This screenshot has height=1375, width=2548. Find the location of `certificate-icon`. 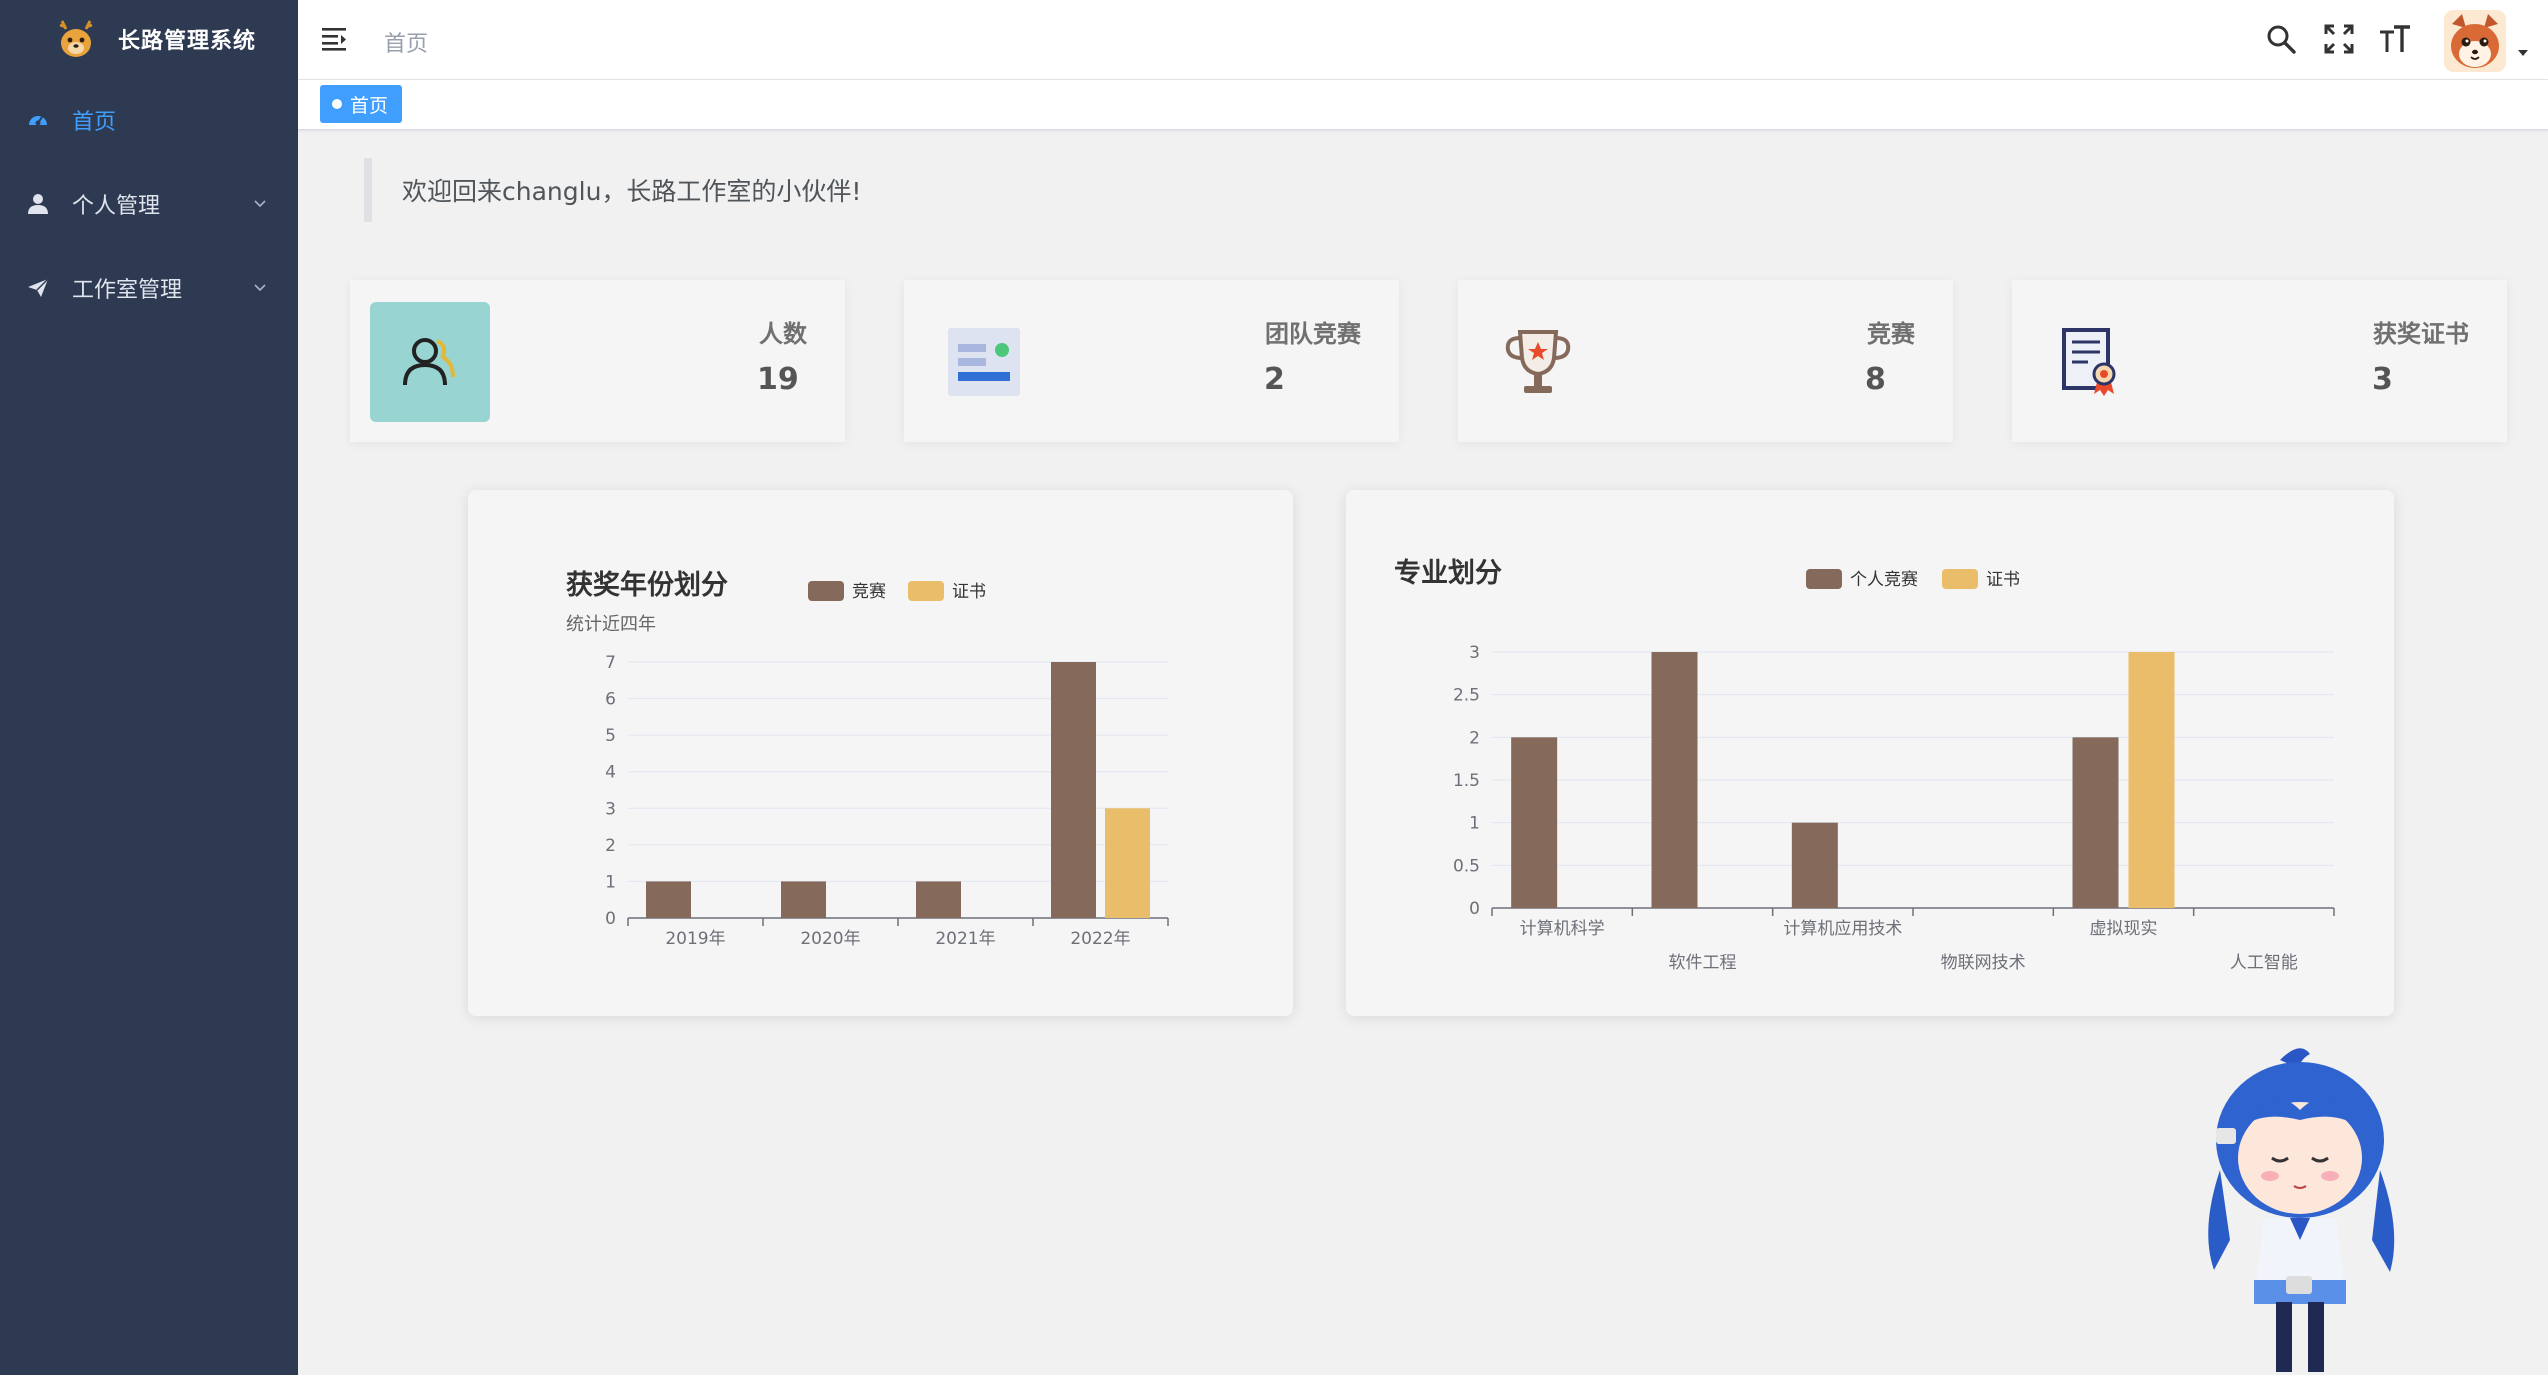

certificate-icon is located at coordinates (2092, 362).